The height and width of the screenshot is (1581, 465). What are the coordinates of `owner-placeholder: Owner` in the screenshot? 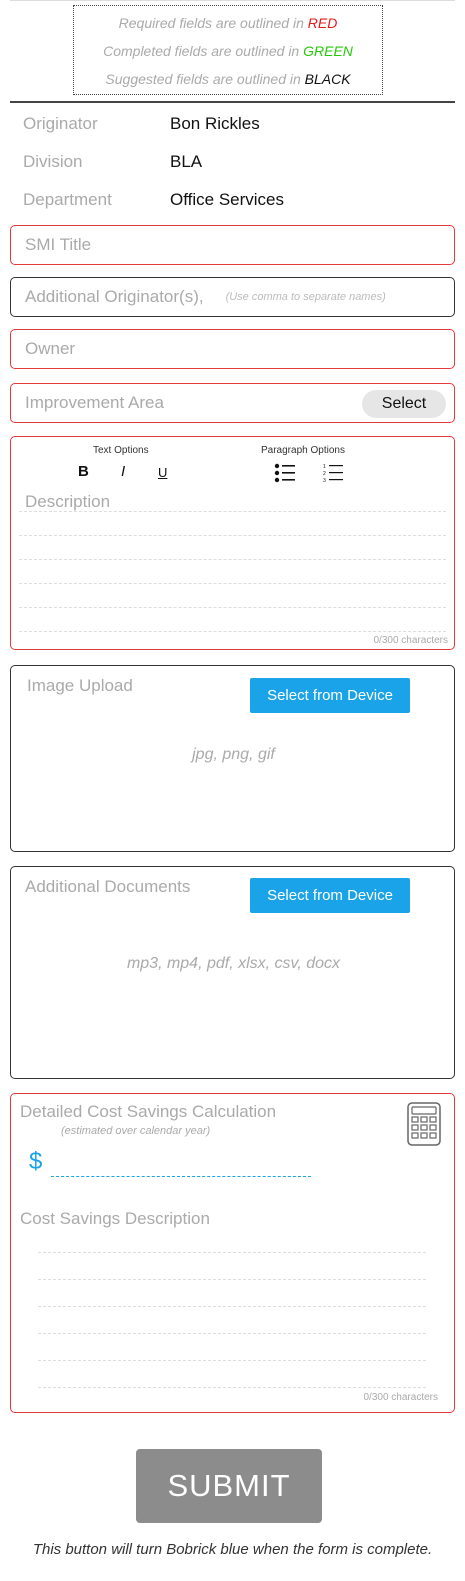 It's located at (50, 348).